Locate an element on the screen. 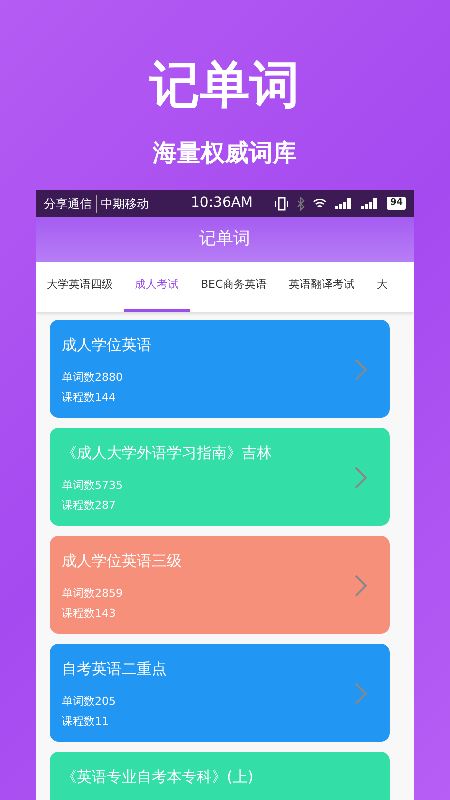 The image size is (450, 800). tab: 大 is located at coordinates (383, 287).